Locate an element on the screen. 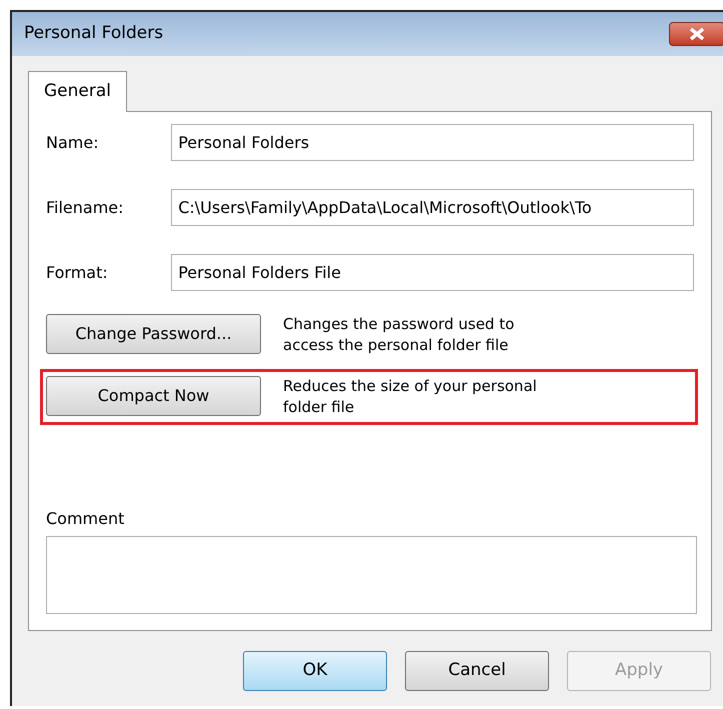 The height and width of the screenshot is (709, 723). close-icon is located at coordinates (697, 34).